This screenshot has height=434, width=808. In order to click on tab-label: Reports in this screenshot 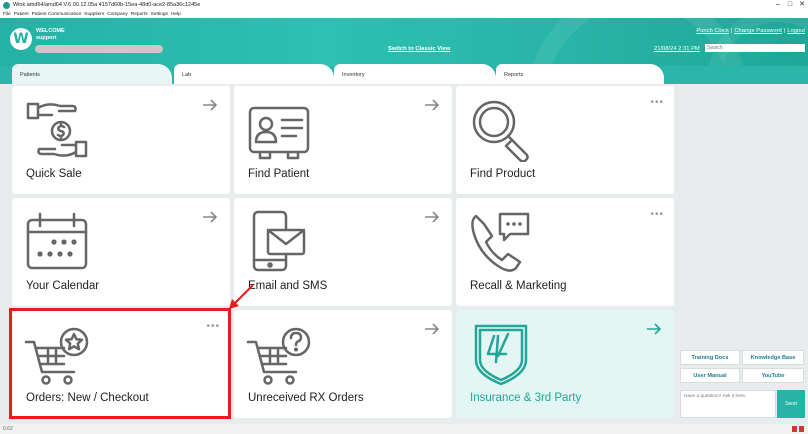, I will do `click(514, 75)`.